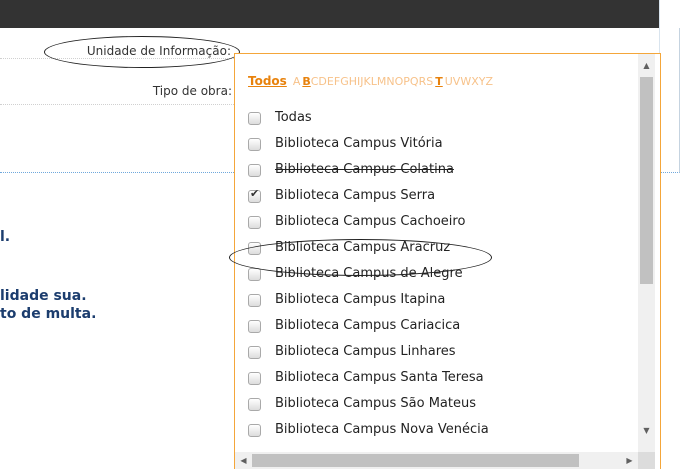 This screenshot has height=469, width=693. Describe the element at coordinates (439, 81) in the screenshot. I see `filter-letter-t: T` at that location.